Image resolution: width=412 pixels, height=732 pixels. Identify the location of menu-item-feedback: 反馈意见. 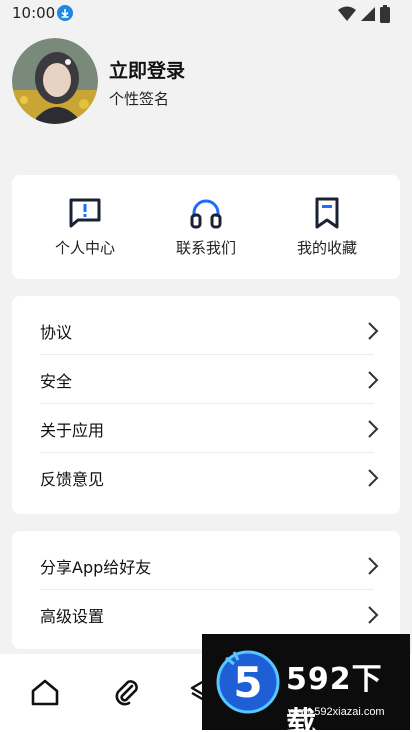
(209, 478).